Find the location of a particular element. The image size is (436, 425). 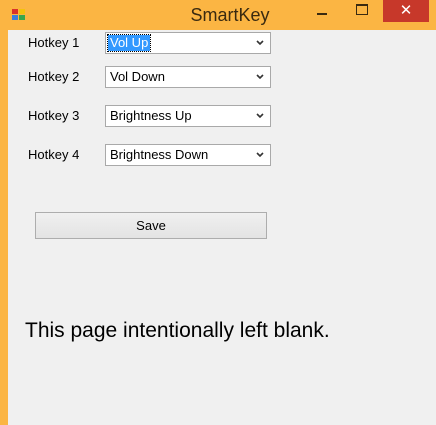

app-icon is located at coordinates (19, 15).